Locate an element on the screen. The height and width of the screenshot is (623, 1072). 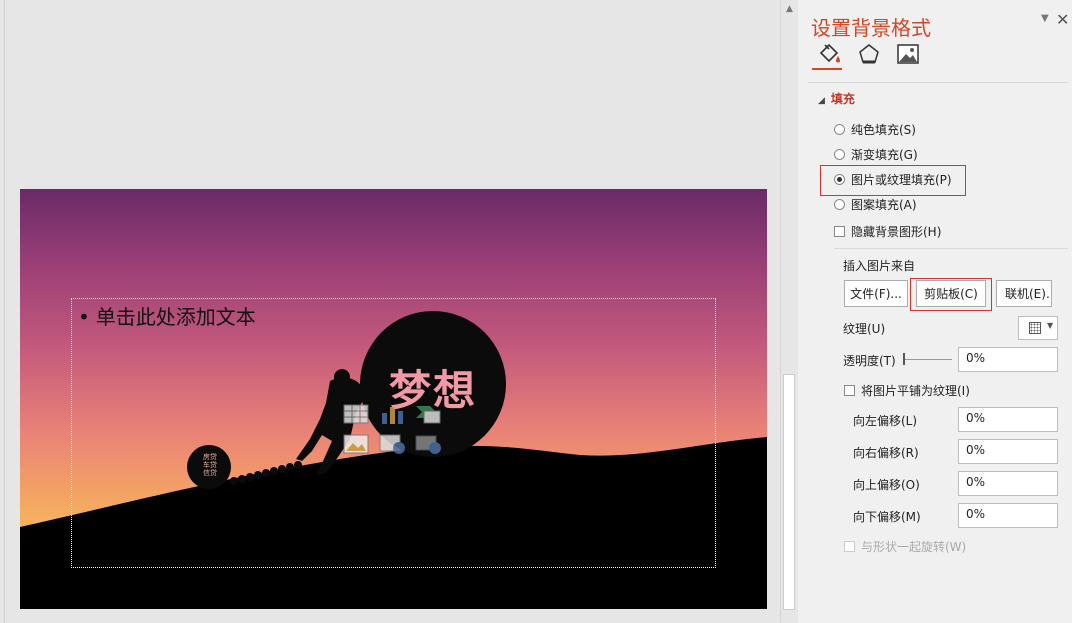
pane-options-dropdown-icon: ▼ is located at coordinates (1045, 18).